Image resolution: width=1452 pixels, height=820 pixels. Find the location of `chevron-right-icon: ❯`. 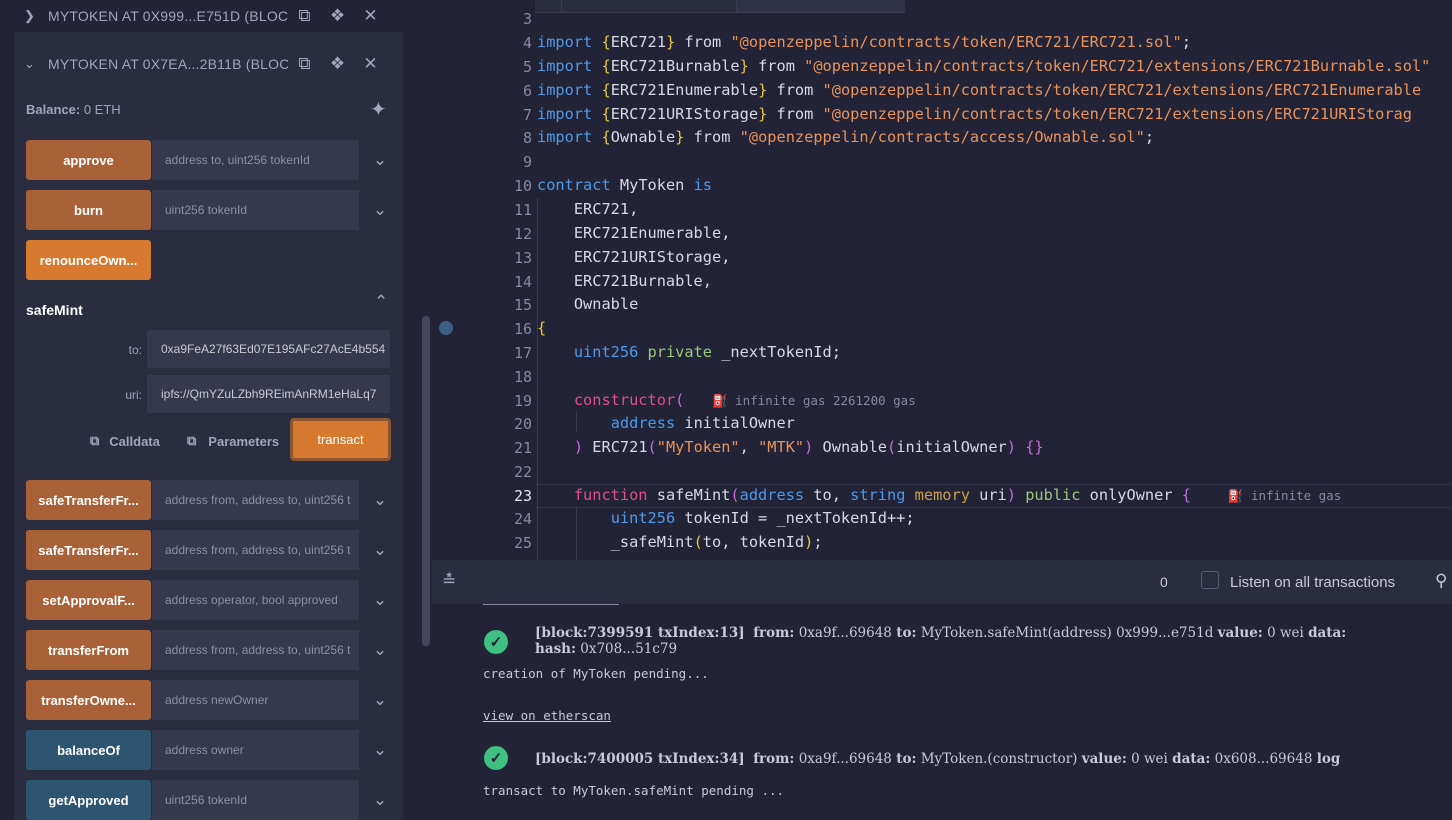

chevron-right-icon: ❯ is located at coordinates (31, 16).